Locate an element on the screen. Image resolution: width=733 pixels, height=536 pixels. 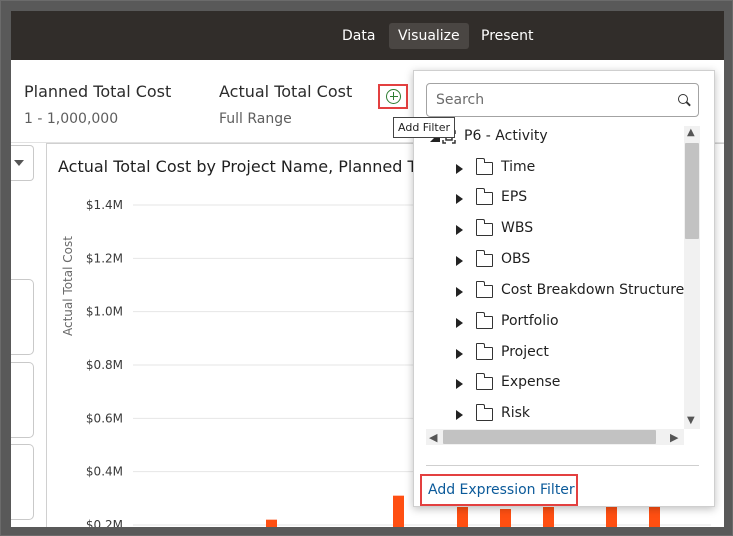
horizontal-scrollbar: ◀ ▶ is located at coordinates (555, 437).